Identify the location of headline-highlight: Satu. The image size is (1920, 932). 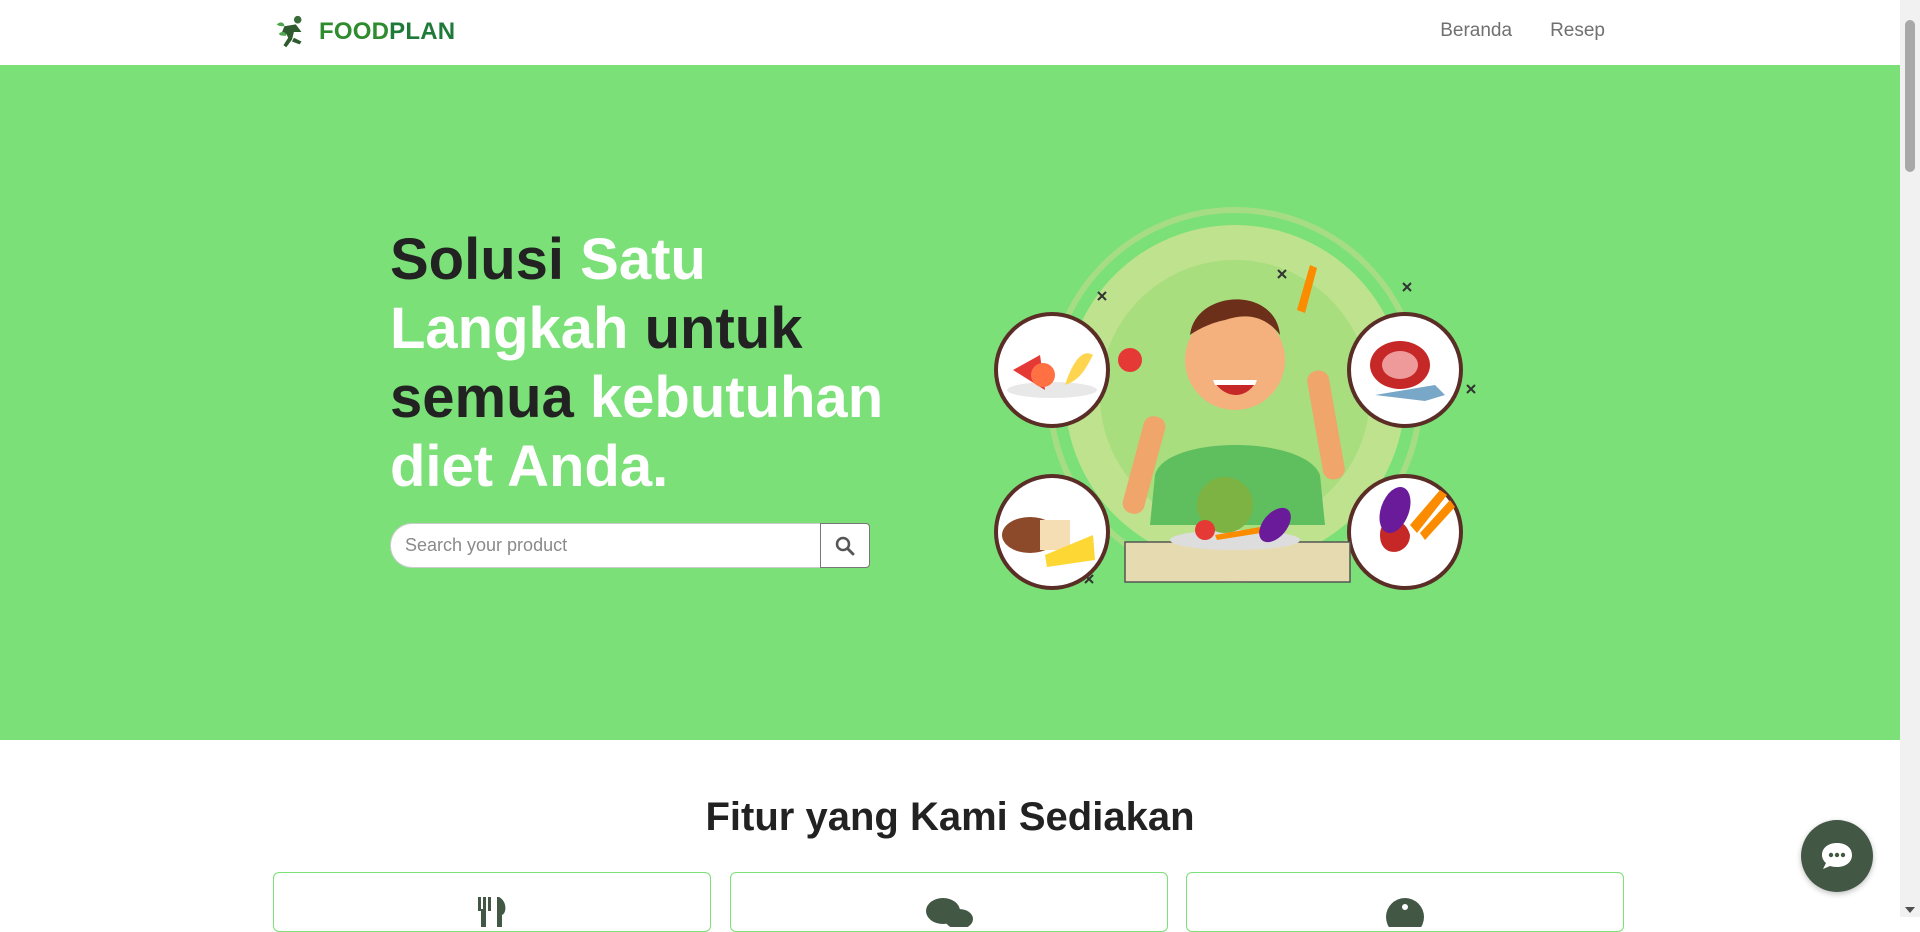
(643, 259).